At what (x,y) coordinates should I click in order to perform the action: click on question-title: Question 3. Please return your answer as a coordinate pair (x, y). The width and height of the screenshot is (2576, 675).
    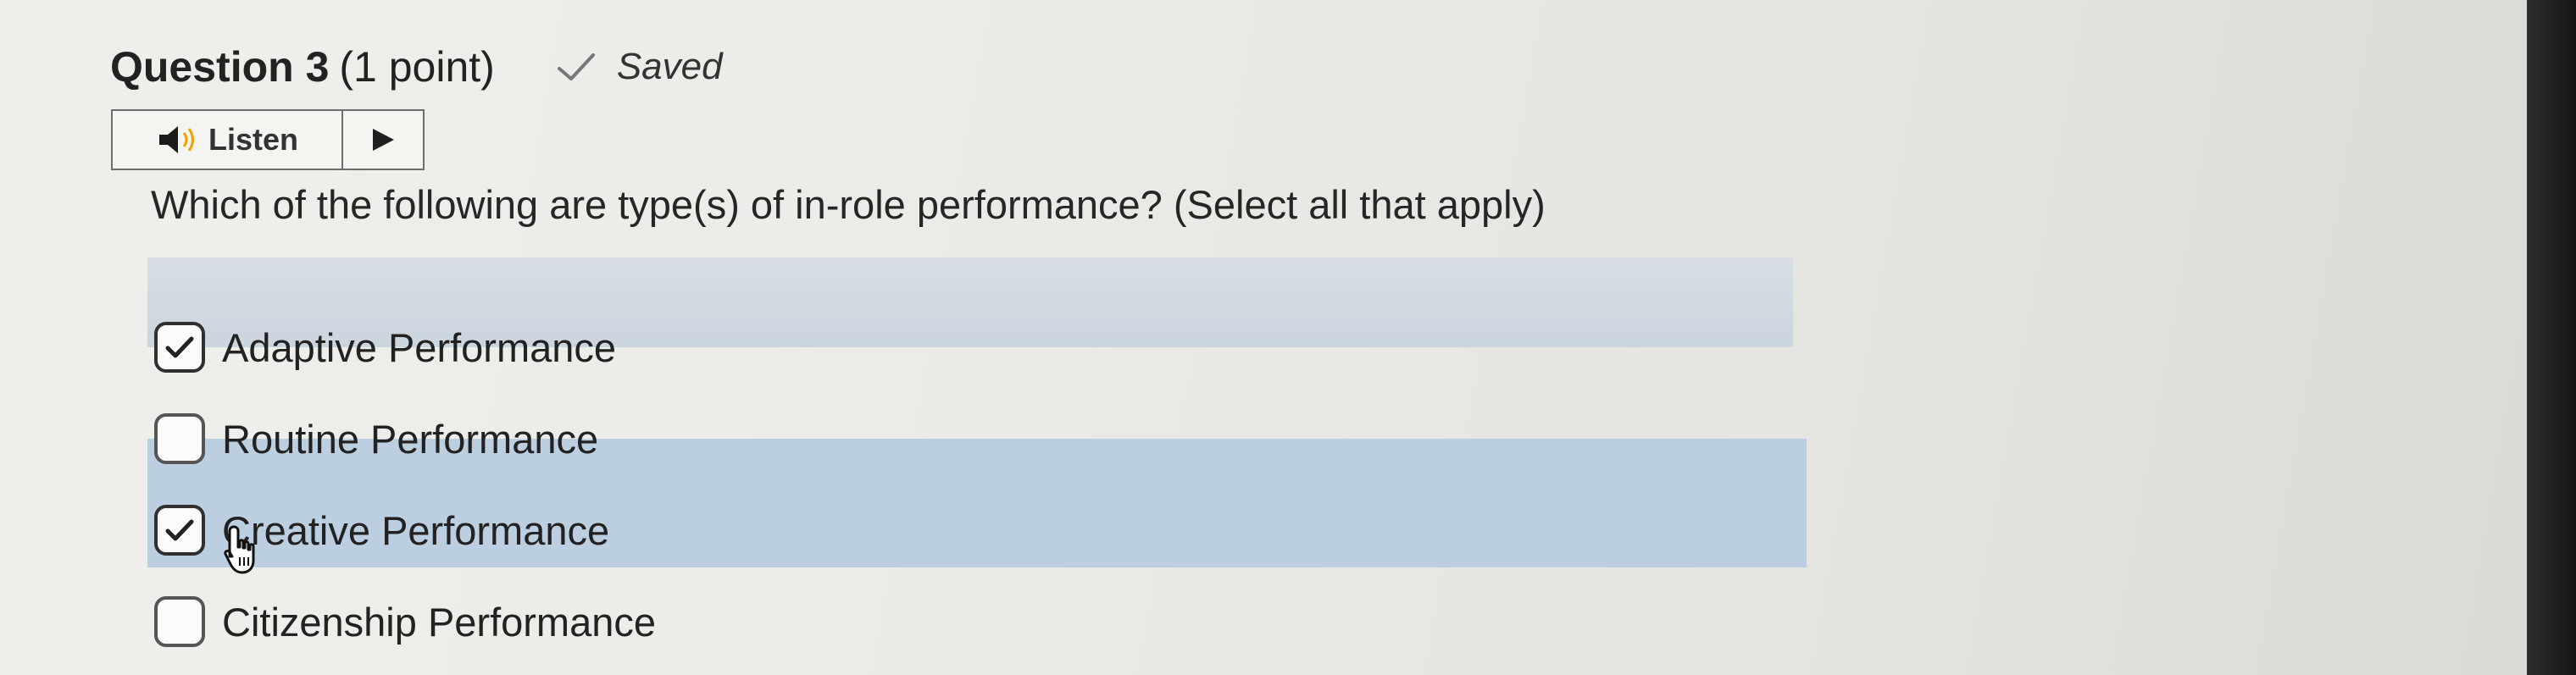
    Looking at the image, I should click on (220, 67).